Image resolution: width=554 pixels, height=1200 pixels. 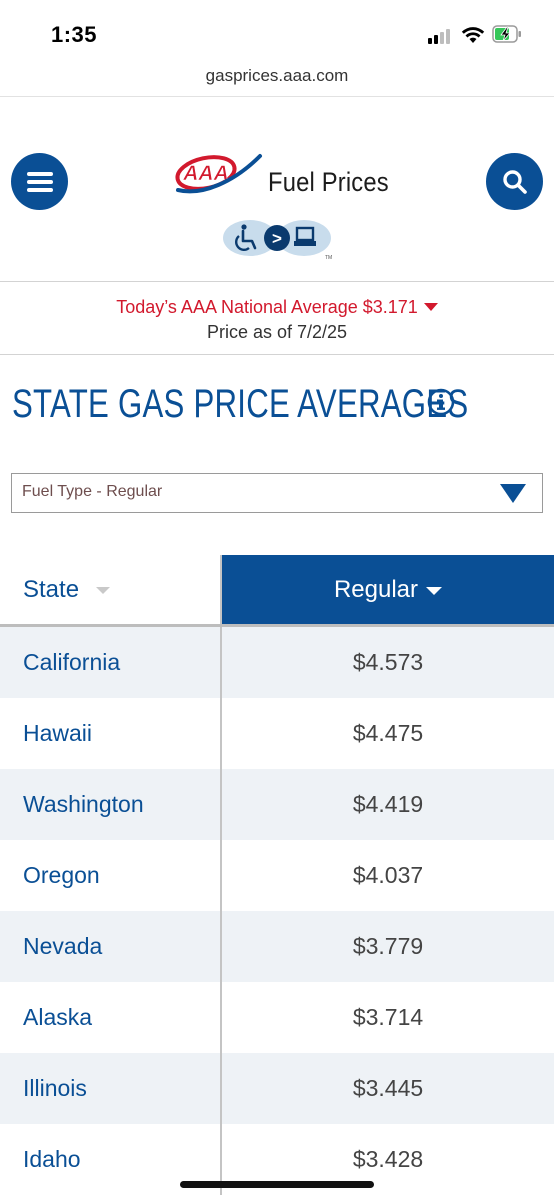 I want to click on price-cell: $3.779, so click(x=388, y=946).